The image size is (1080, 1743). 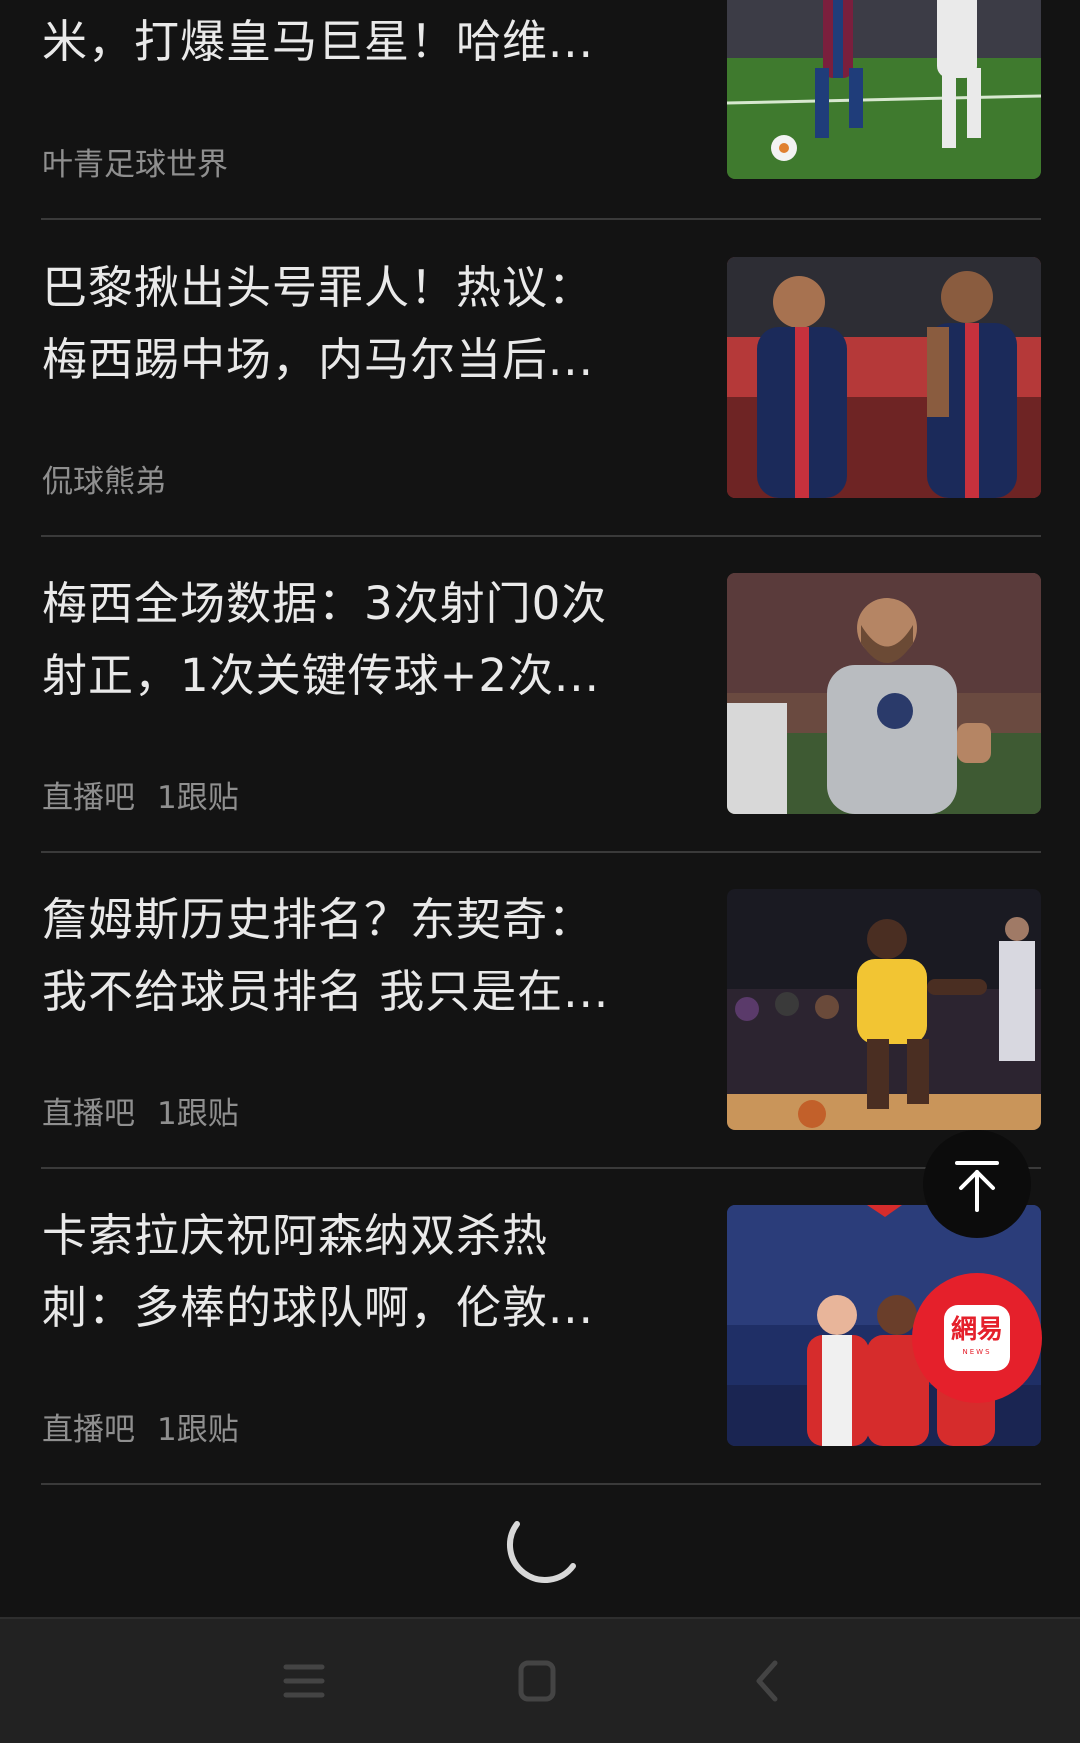 I want to click on back-button, so click(x=767, y=1681).